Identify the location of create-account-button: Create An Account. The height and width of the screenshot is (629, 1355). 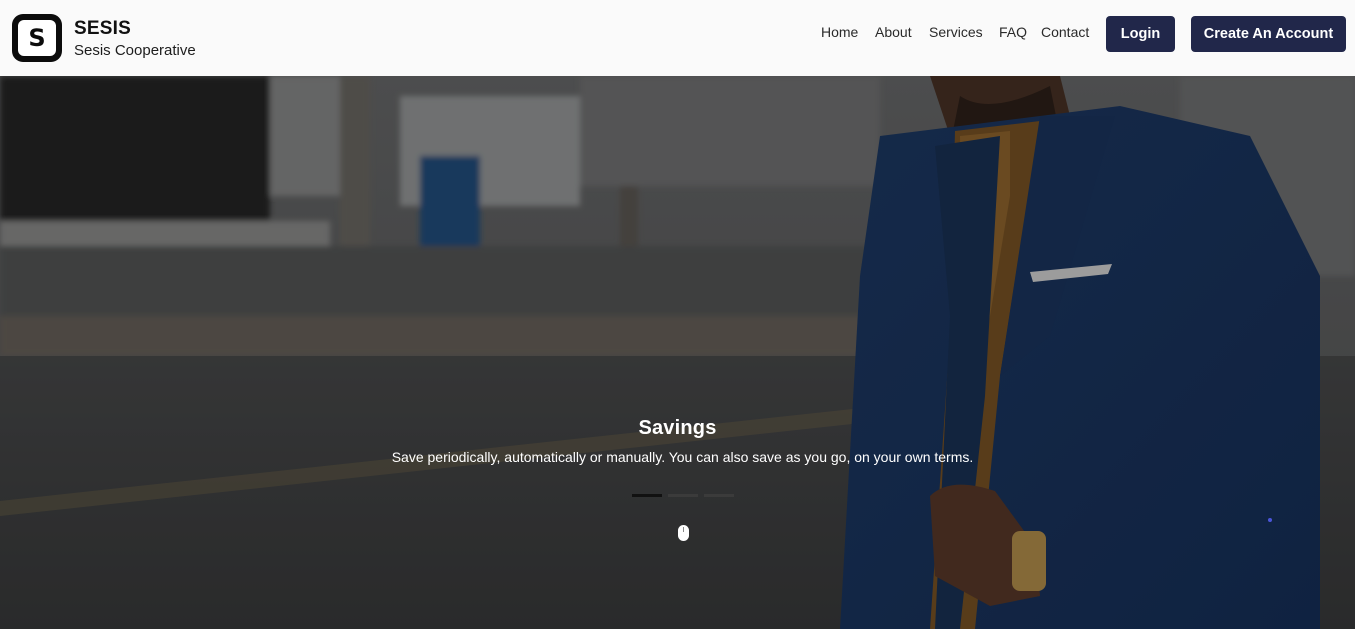
(1268, 34).